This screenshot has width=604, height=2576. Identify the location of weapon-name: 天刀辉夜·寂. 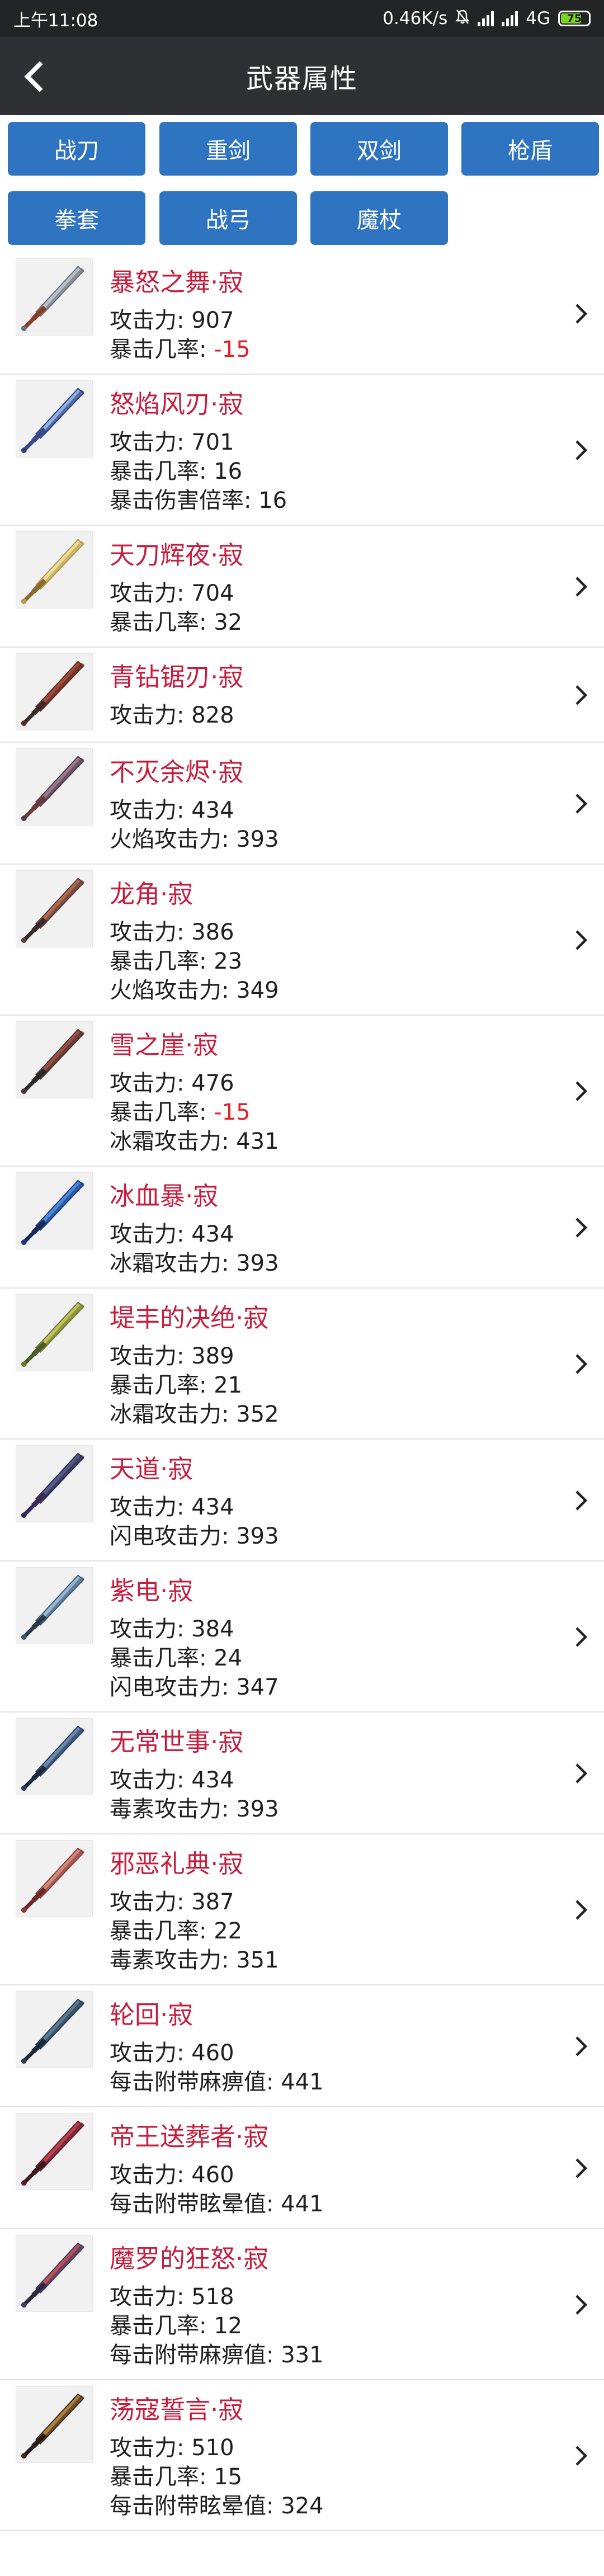
(177, 555).